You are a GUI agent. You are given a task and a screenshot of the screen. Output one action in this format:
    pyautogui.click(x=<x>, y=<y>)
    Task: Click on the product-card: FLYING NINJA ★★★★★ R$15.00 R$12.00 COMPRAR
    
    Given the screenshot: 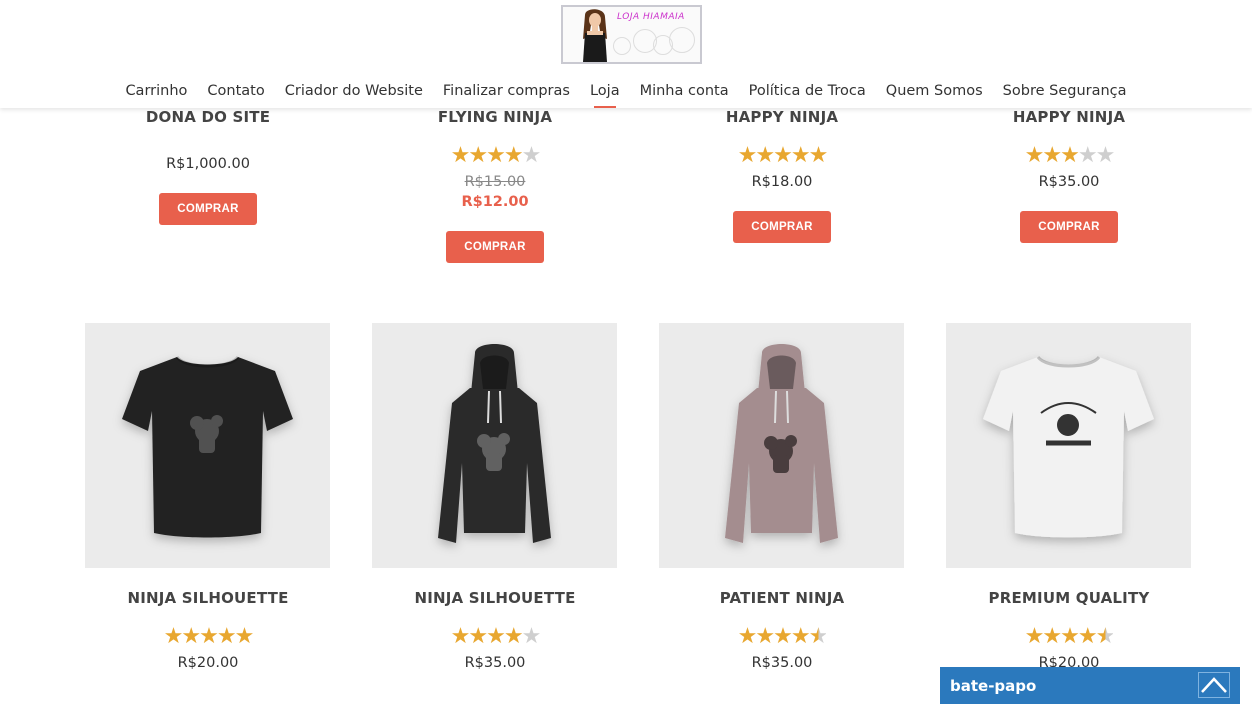 What is the action you would take?
    pyautogui.click(x=495, y=185)
    